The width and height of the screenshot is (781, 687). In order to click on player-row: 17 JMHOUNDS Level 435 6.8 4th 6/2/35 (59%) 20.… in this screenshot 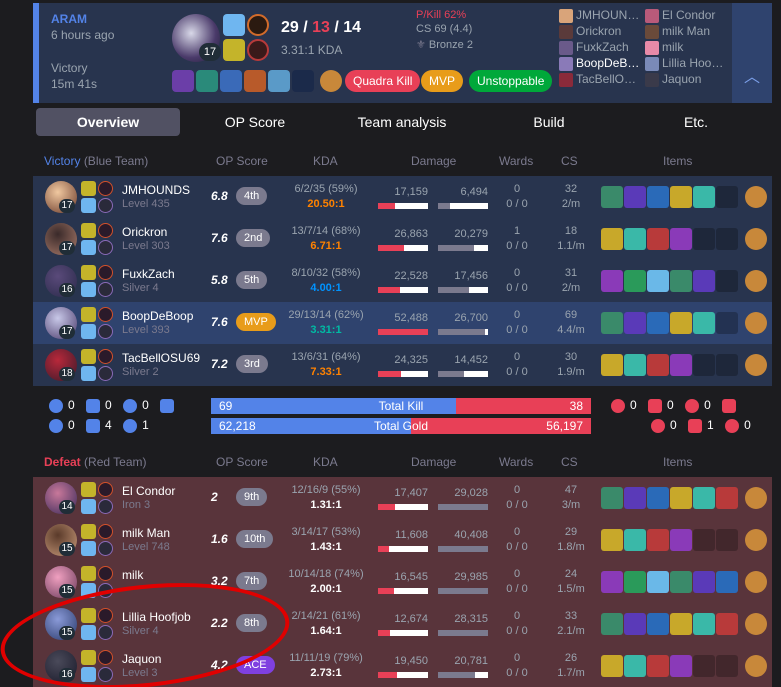, I will do `click(402, 197)`.